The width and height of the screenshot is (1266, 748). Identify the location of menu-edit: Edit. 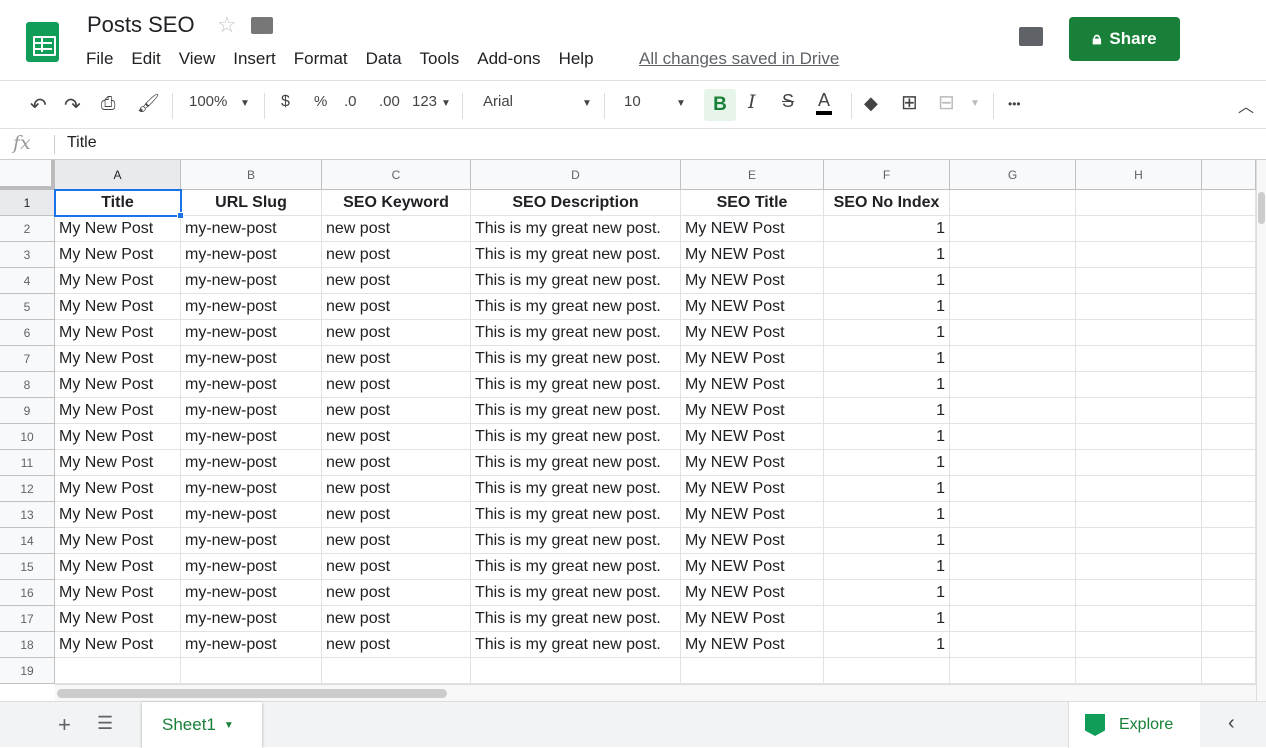
(145, 59).